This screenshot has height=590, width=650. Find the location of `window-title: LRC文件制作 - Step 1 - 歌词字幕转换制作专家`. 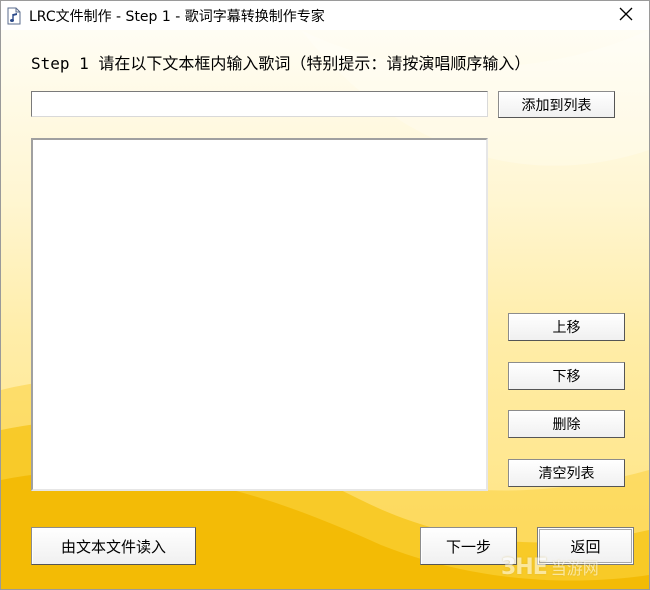

window-title: LRC文件制作 - Step 1 - 歌词字幕转换制作专家 is located at coordinates (177, 17).